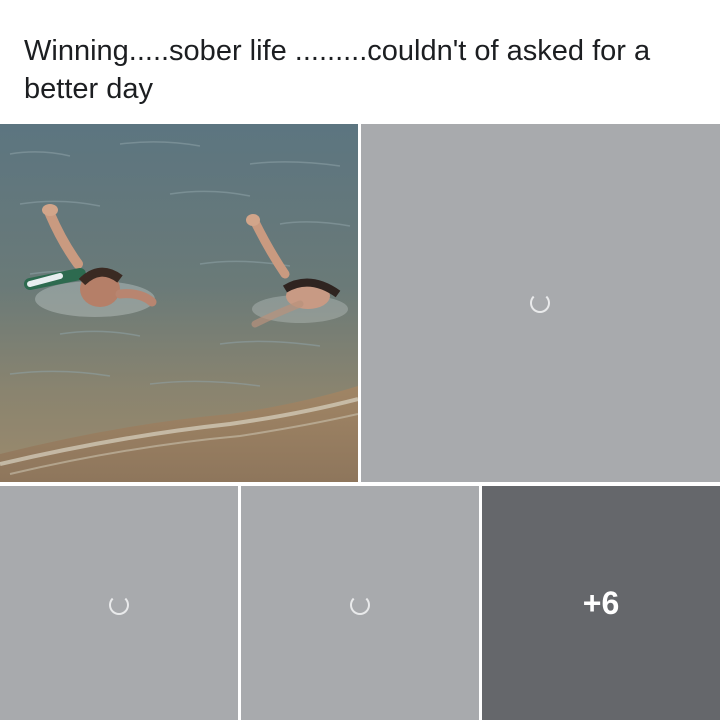  I want to click on photo-tile-more: +6, so click(601, 603).